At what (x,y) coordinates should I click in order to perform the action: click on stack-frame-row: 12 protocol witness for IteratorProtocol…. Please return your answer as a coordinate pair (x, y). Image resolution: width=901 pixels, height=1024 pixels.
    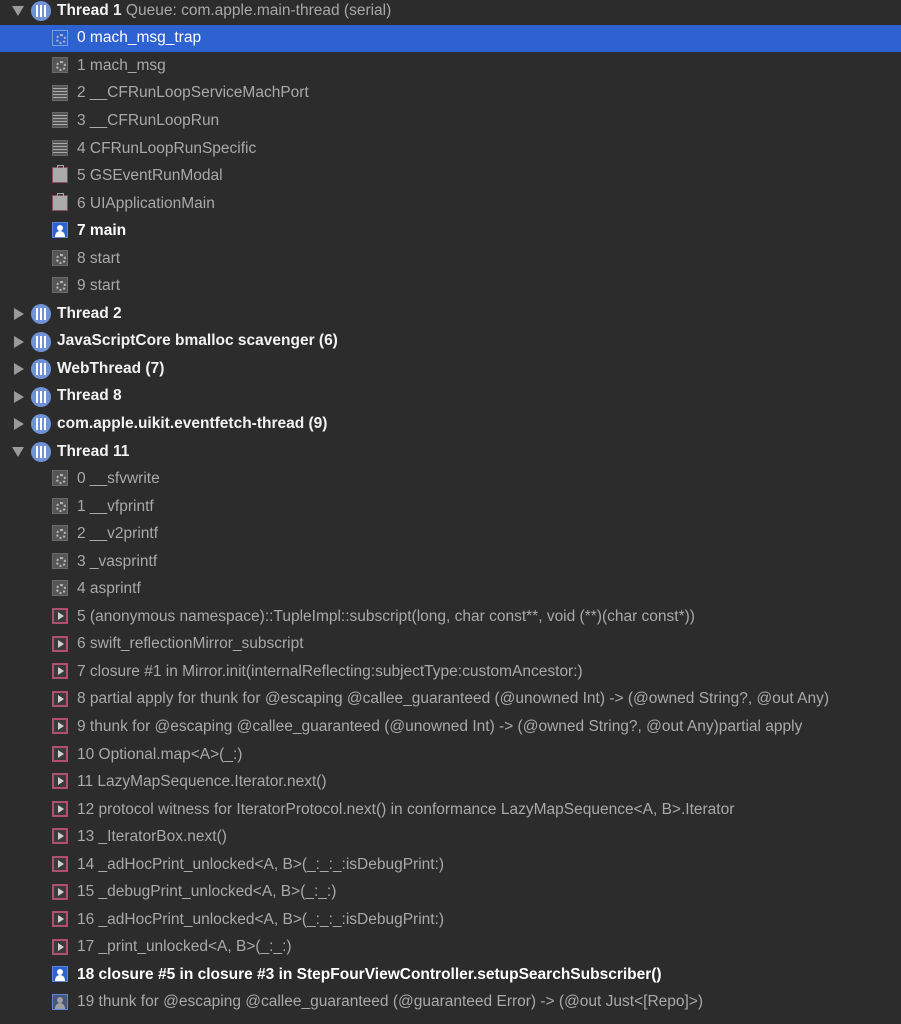
    Looking at the image, I should click on (450, 810).